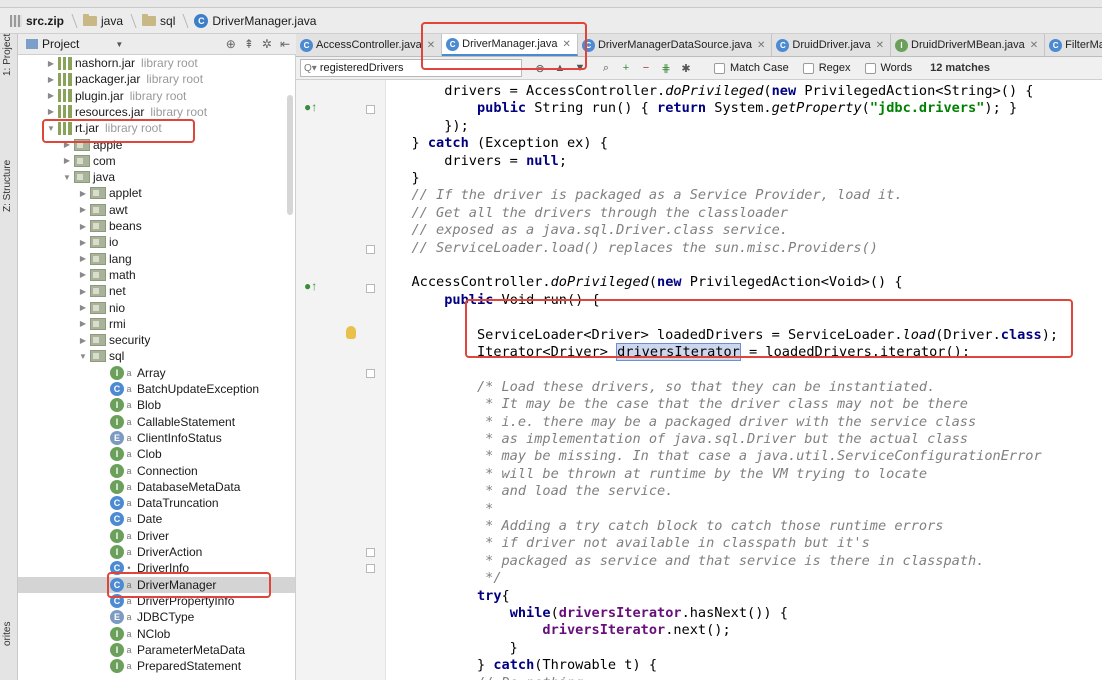 This screenshot has width=1102, height=680. Describe the element at coordinates (646, 68) in the screenshot. I see `remove-occurrence-icon: −` at that location.